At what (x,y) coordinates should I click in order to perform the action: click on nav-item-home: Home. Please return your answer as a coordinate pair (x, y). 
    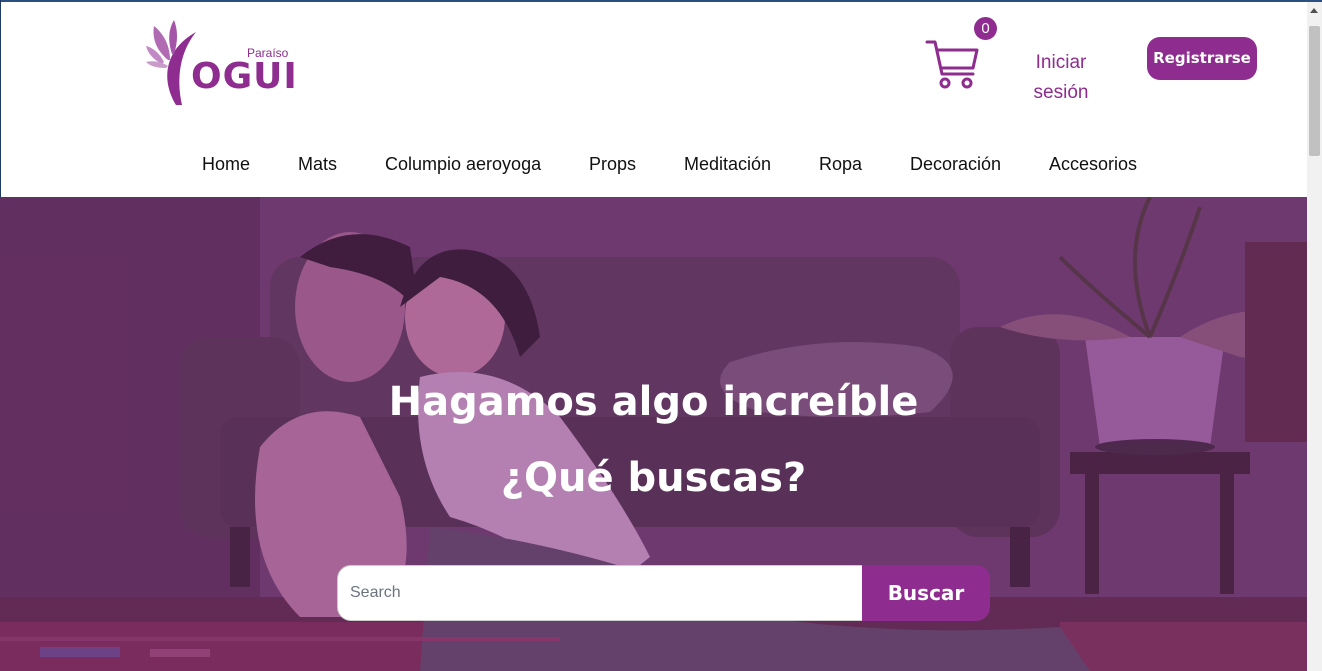
    Looking at the image, I should click on (226, 164).